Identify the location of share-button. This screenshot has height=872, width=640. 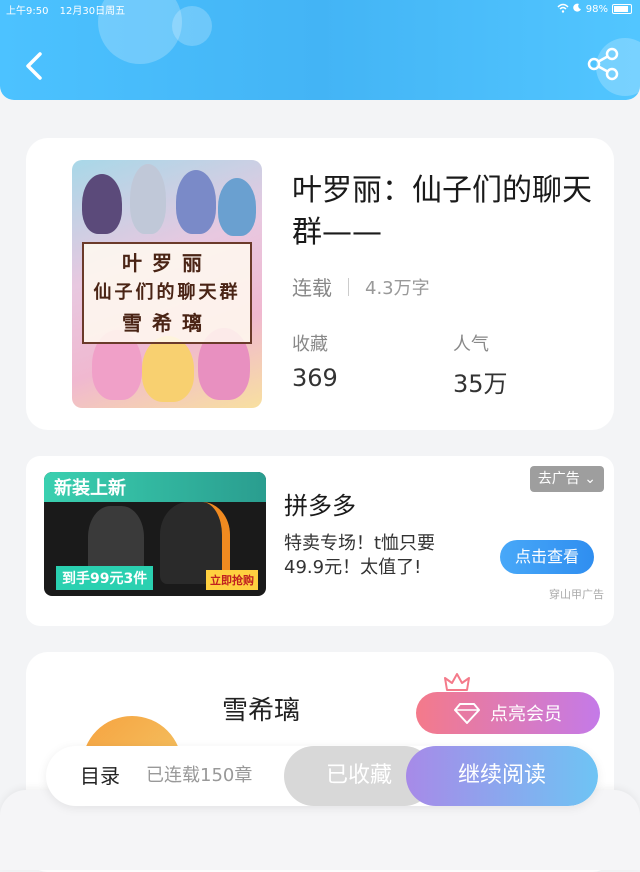
(604, 64).